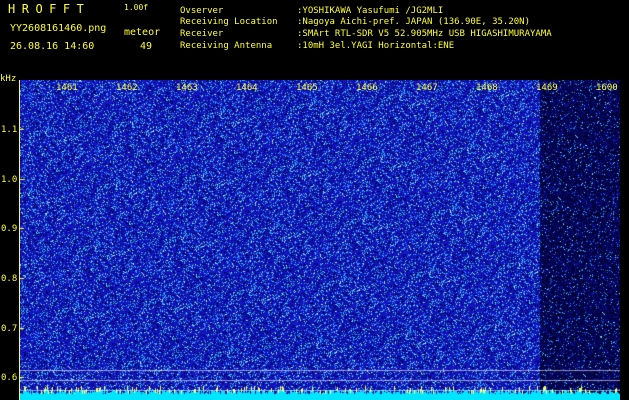  I want to click on x-tick-1469: 1469, so click(547, 88).